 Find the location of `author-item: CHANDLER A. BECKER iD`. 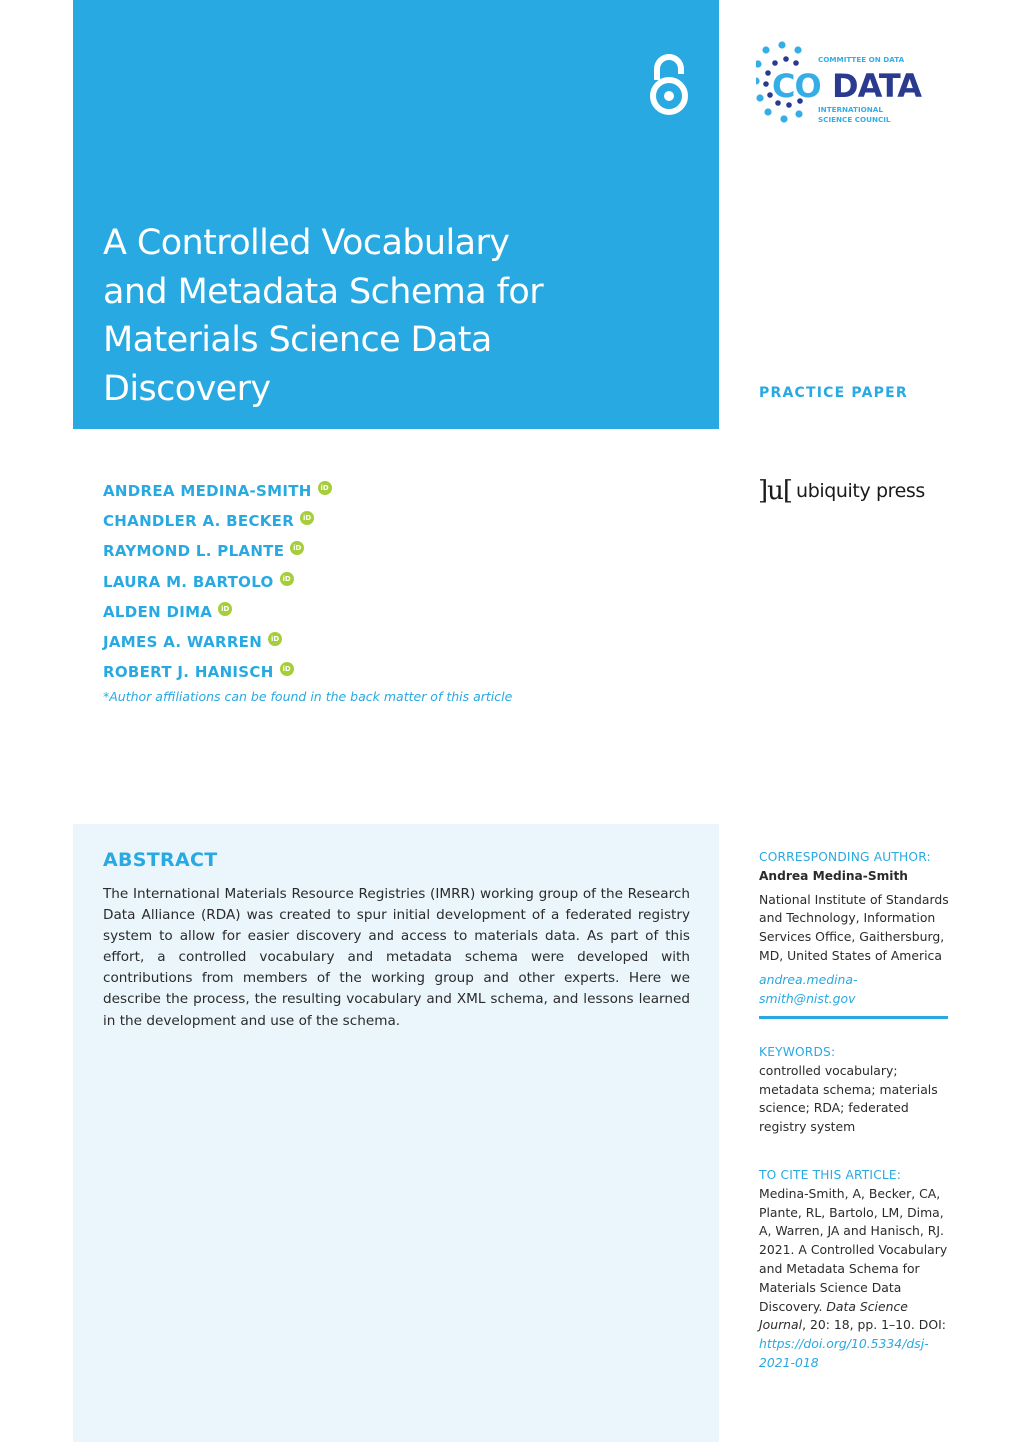

author-item: CHANDLER A. BECKER iD is located at coordinates (307, 521).